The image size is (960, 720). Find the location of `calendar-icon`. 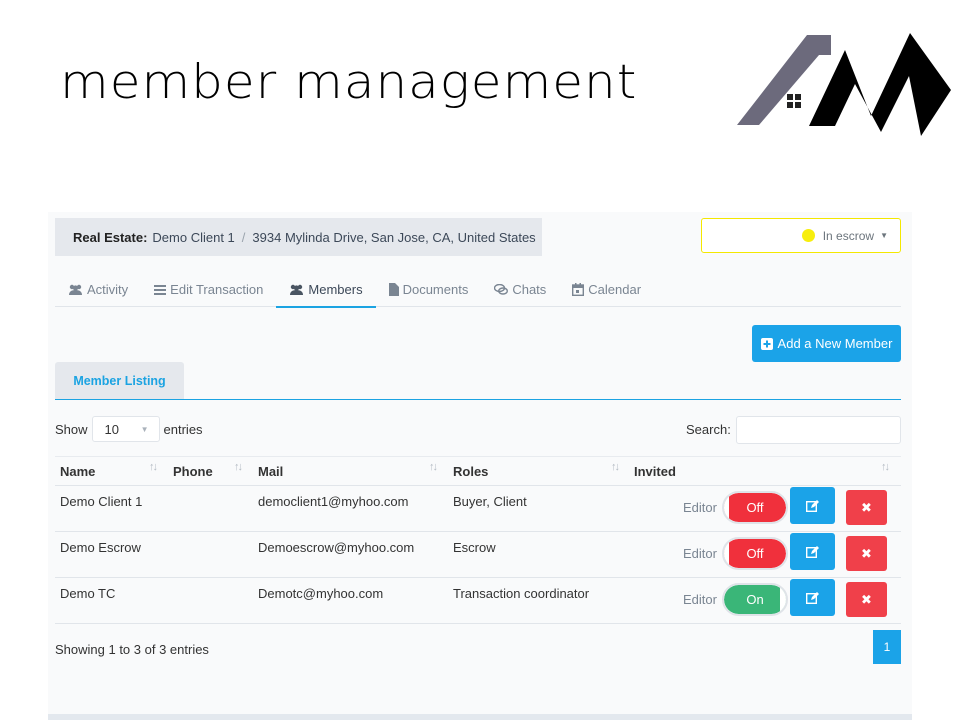

calendar-icon is located at coordinates (578, 289).